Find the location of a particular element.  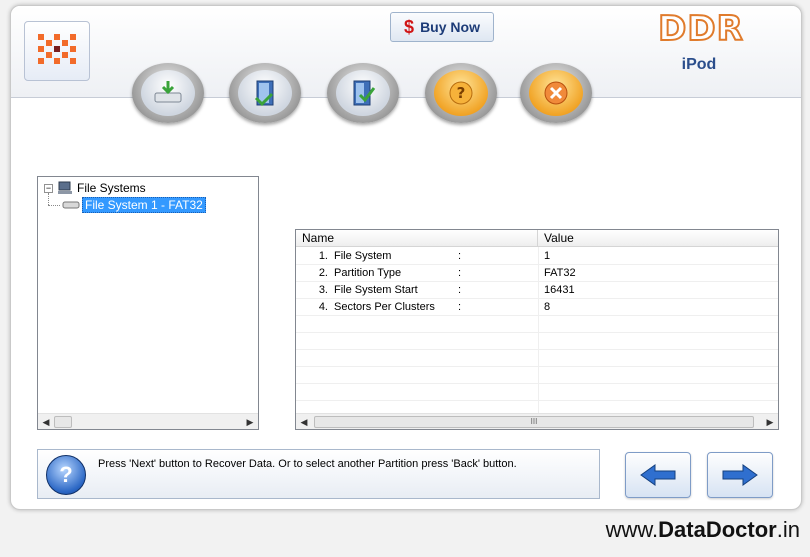

save-data-button is located at coordinates (168, 93).